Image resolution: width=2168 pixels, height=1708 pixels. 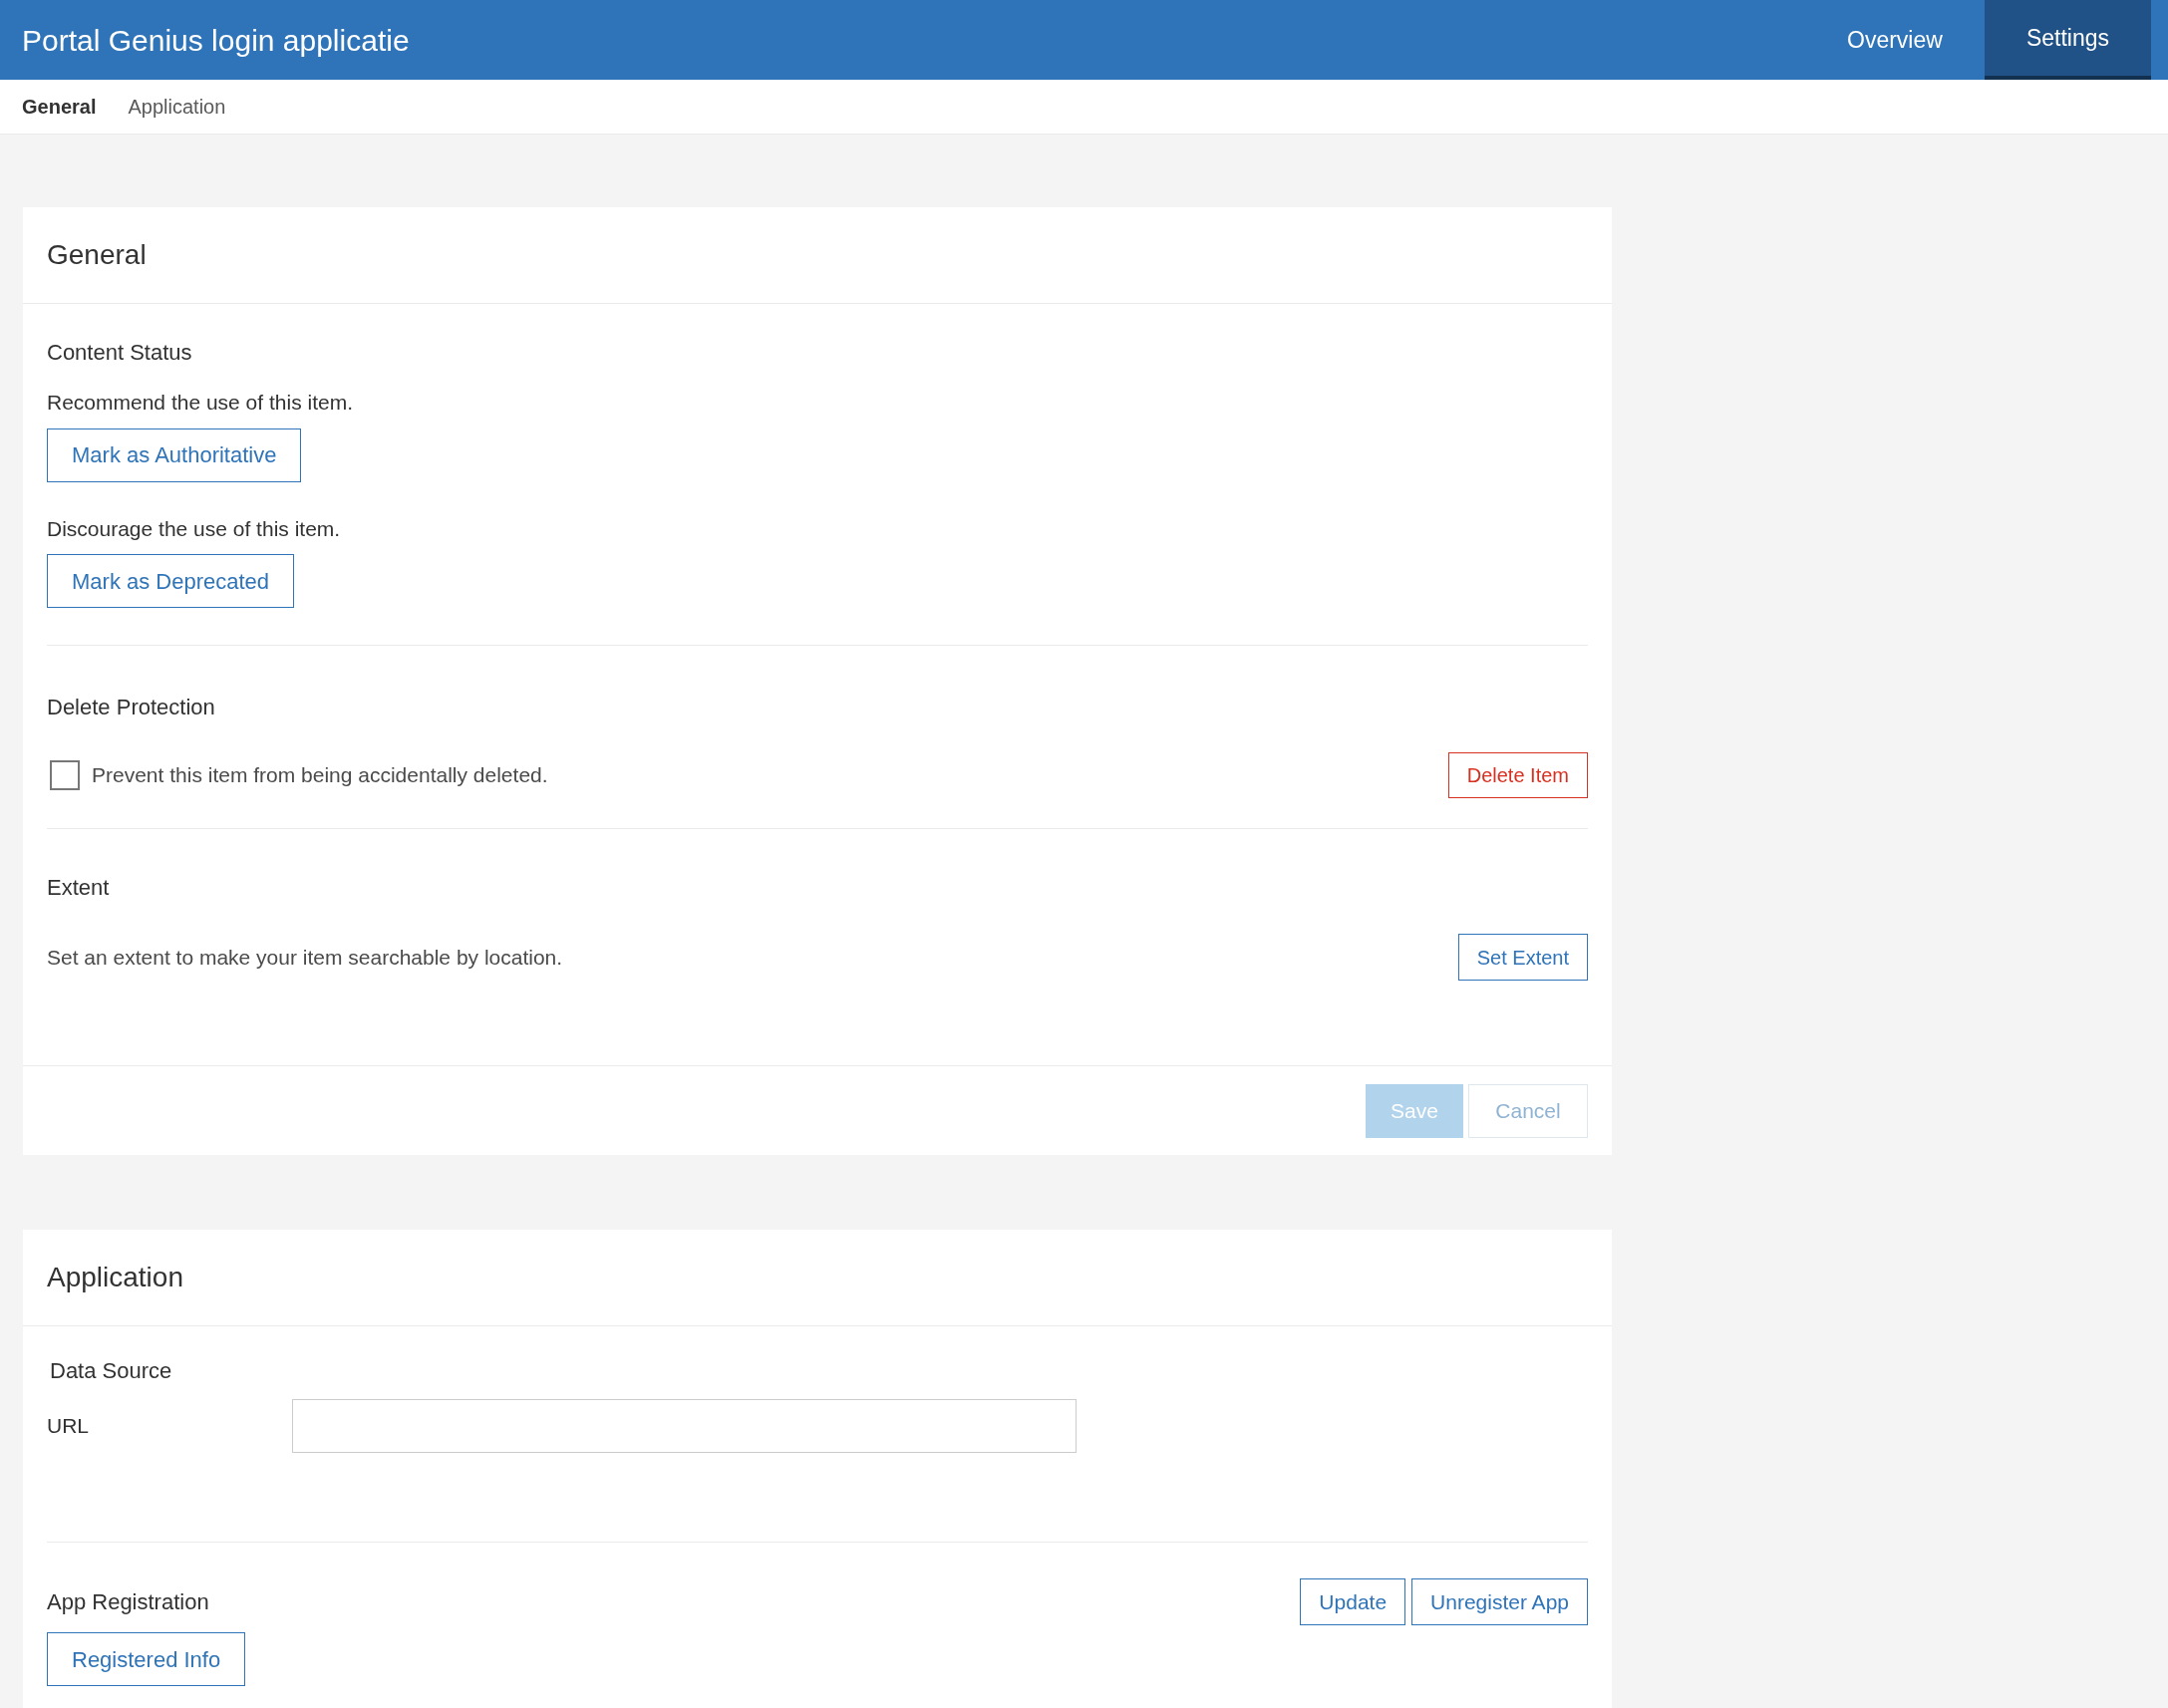 I want to click on section-heading: App Registration, so click(x=128, y=1602).